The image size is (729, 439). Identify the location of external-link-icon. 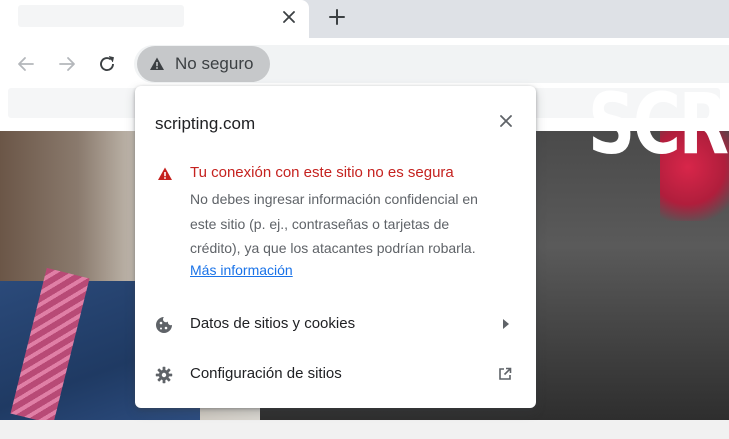
(505, 374).